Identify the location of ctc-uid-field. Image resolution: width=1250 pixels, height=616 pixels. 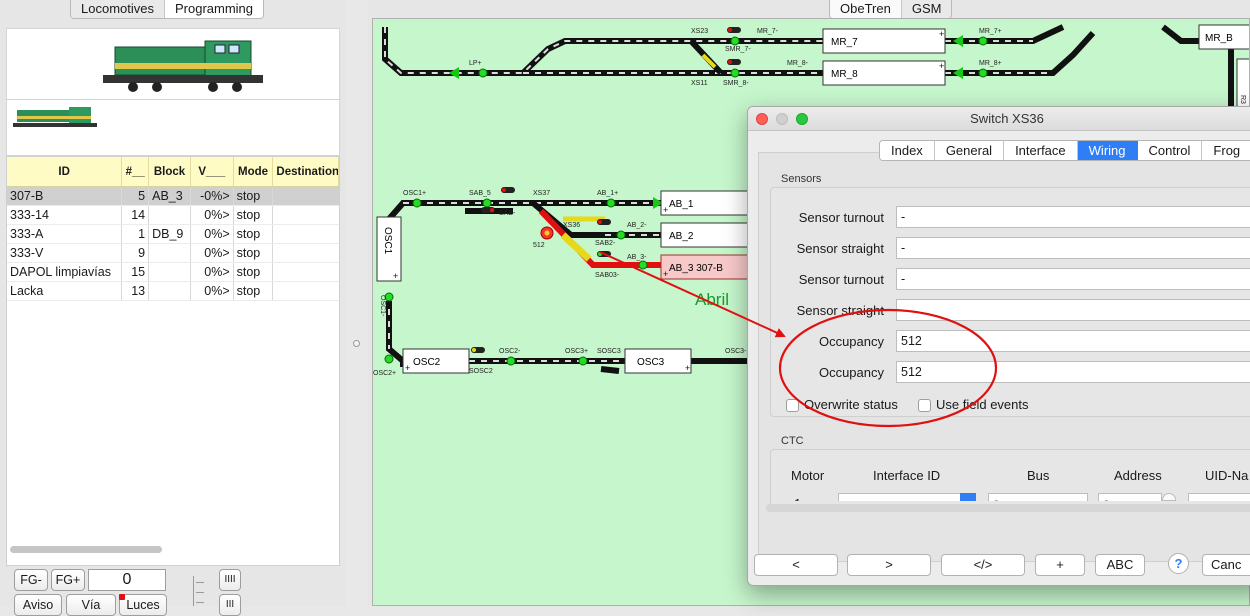
(1219, 497).